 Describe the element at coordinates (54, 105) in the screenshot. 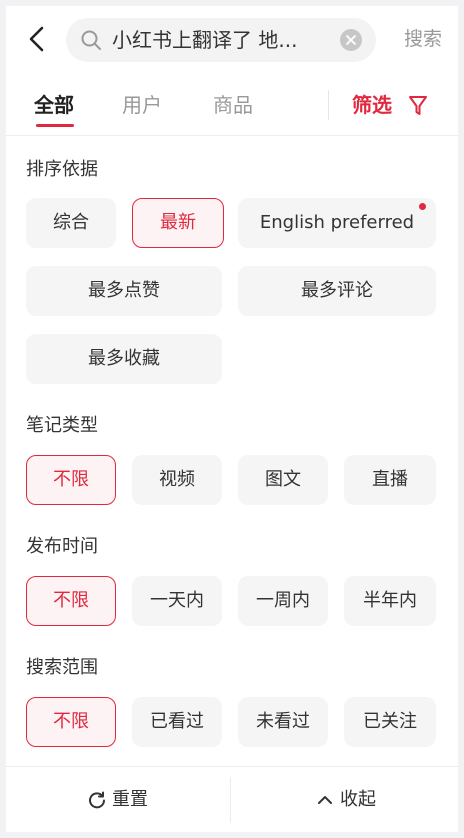

I see `tab-all: 全部` at that location.